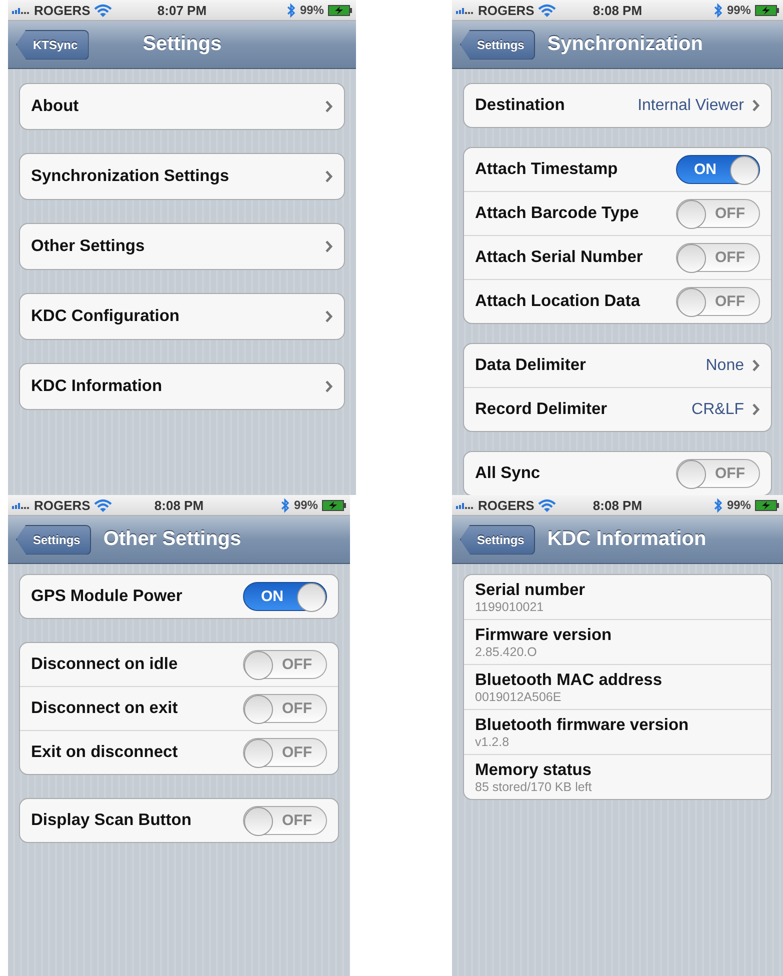 This screenshot has width=783, height=976. What do you see at coordinates (182, 10) in the screenshot?
I see `status-time: 8:07 PM` at bounding box center [182, 10].